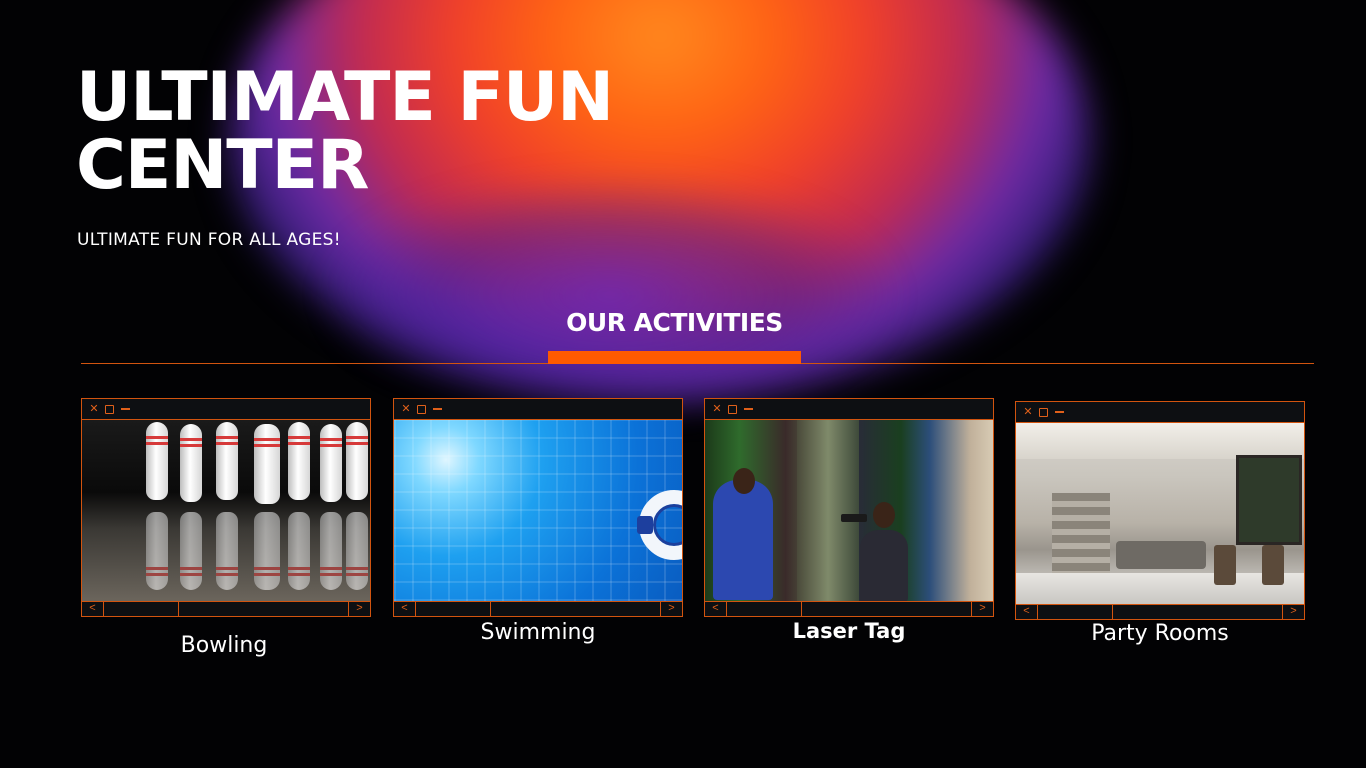  I want to click on laser-gun, so click(854, 518).